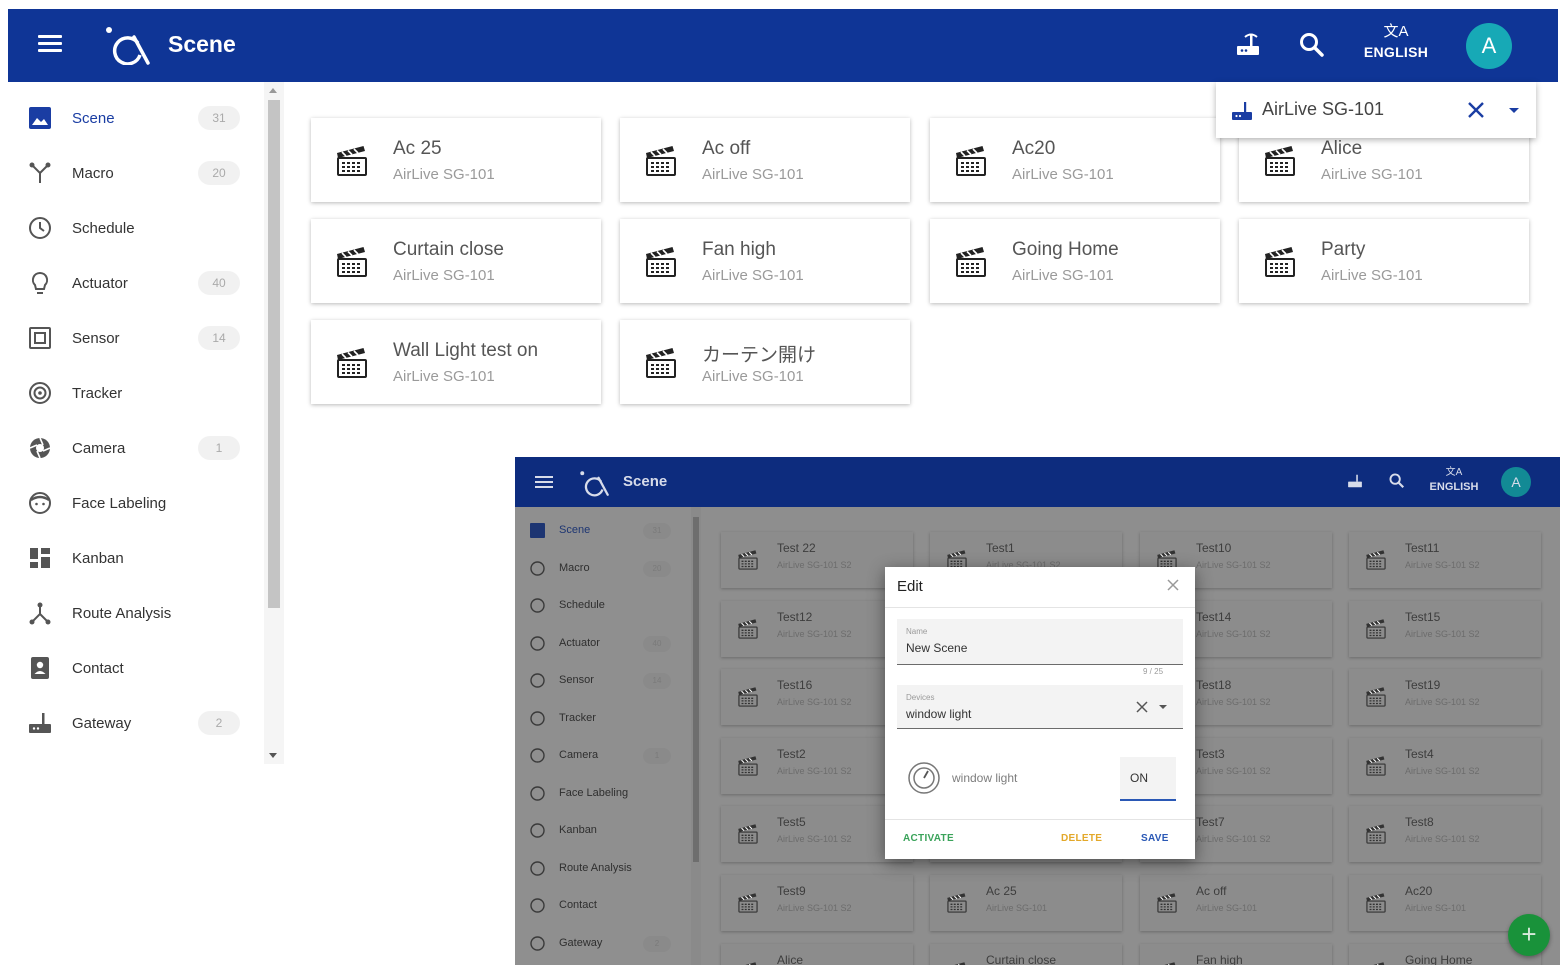  Describe the element at coordinates (136, 173) in the screenshot. I see `sidebar-item-macro: Macro 20` at that location.